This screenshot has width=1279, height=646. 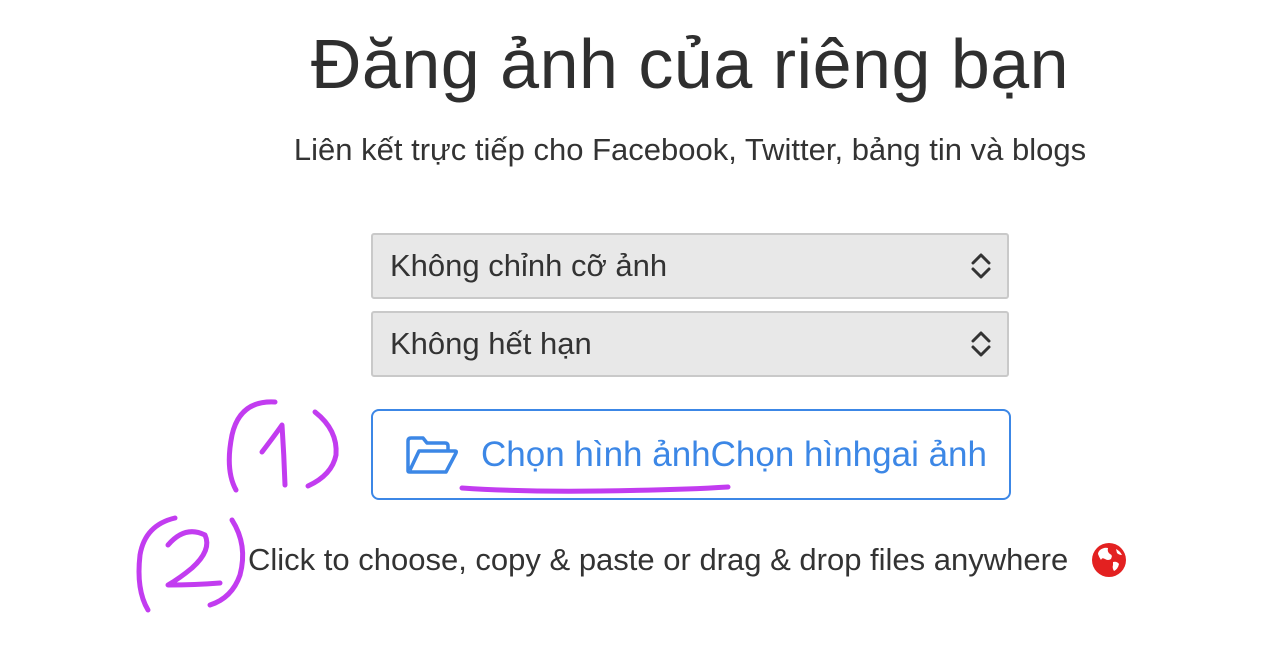 I want to click on resize-select: Không chỉnh cỡ ảnh, so click(x=690, y=266).